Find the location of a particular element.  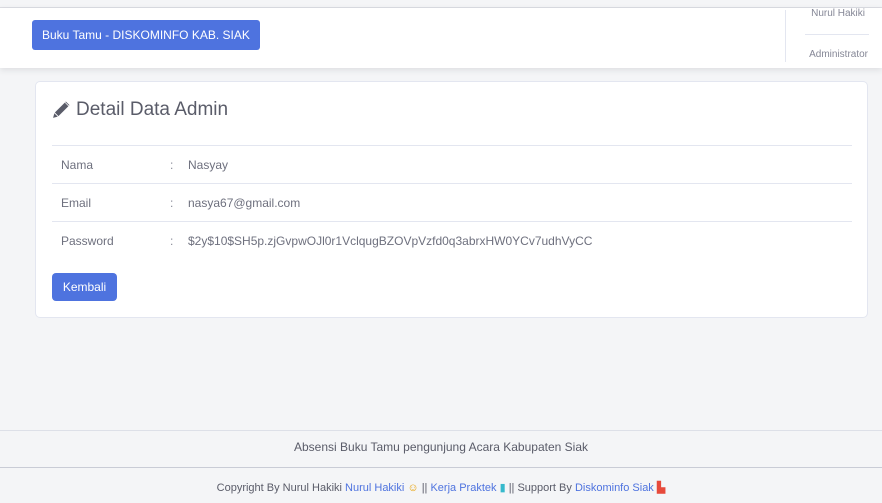

card-title-text: Detail Data Admin is located at coordinates (152, 109).